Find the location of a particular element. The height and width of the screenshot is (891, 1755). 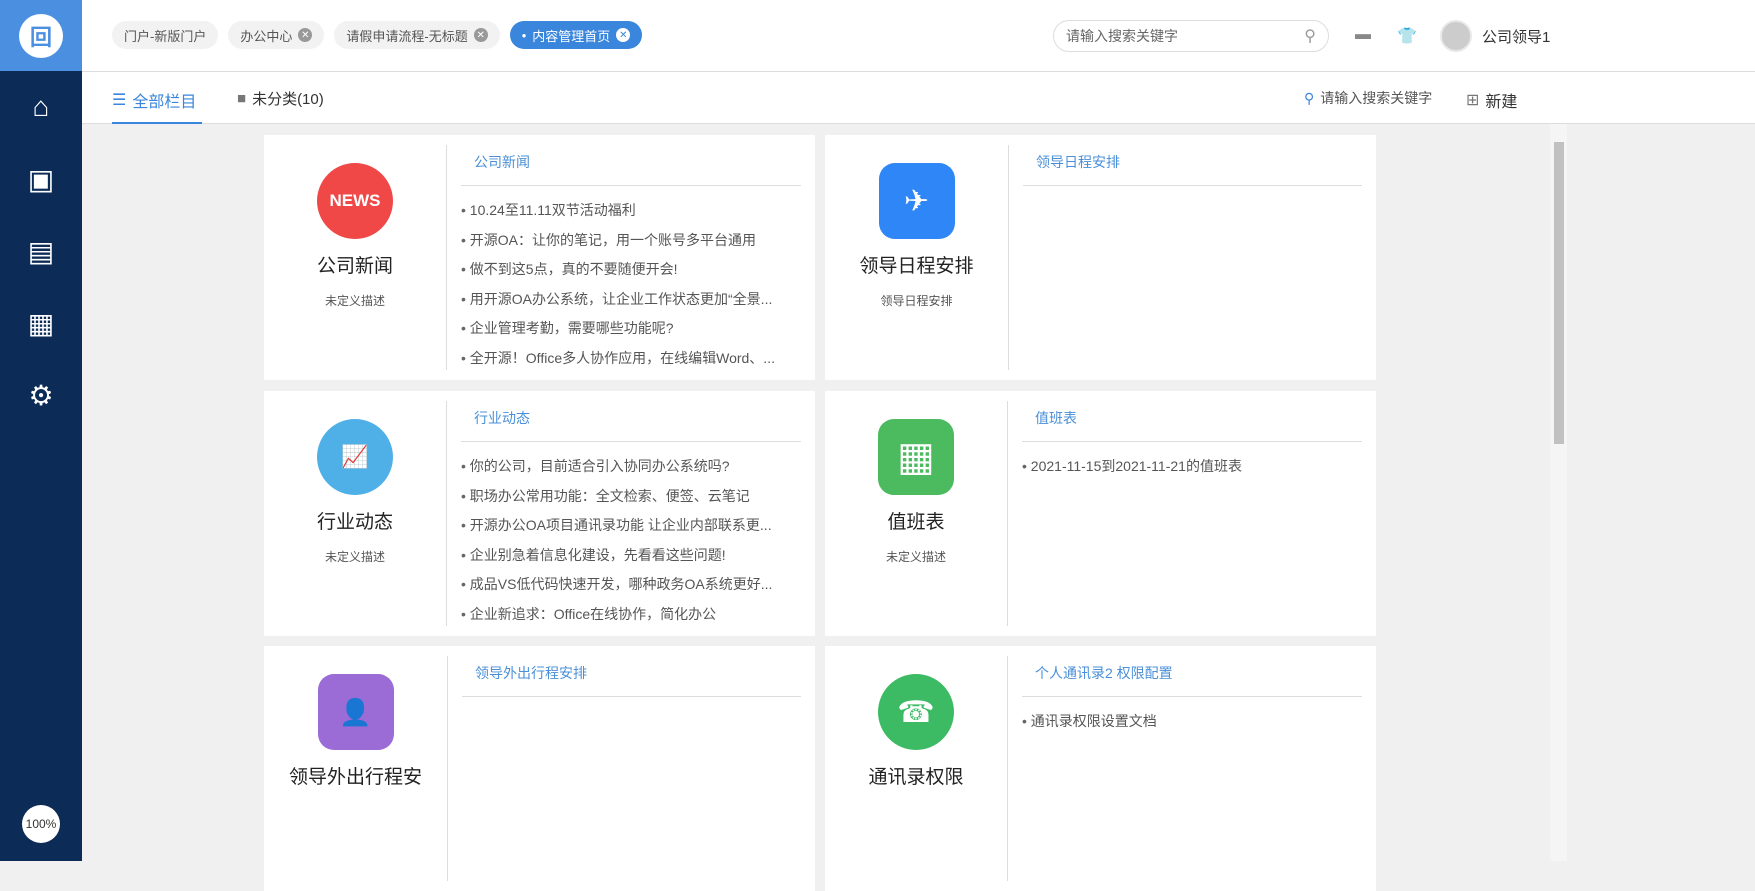

phone-book-icon: ☎ is located at coordinates (916, 712).